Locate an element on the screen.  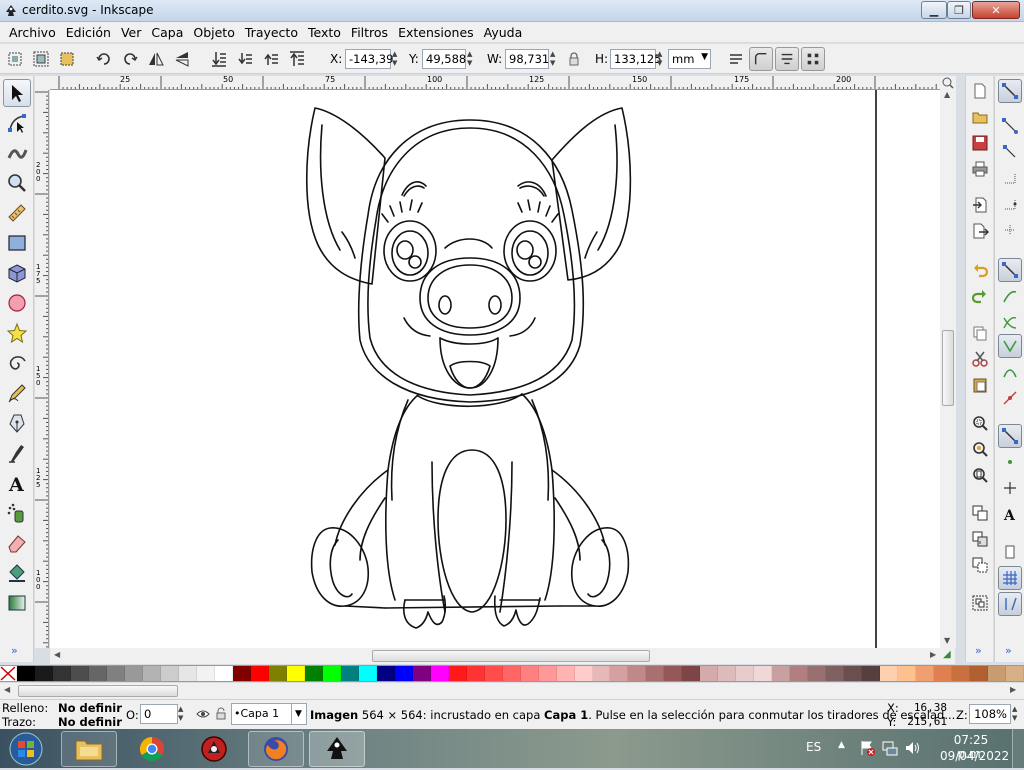
zoom-selection-button is located at coordinates (980, 423).